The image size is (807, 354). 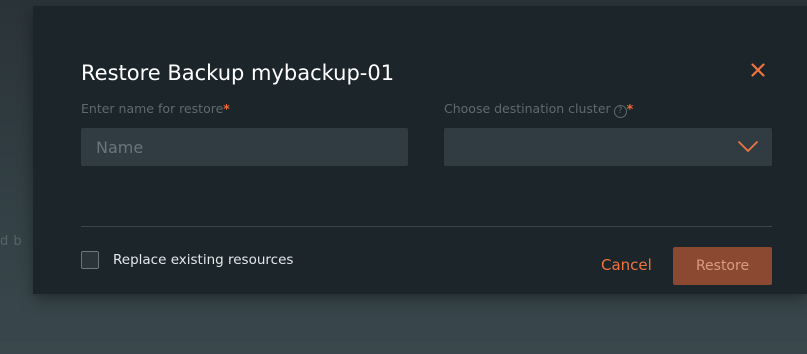 I want to click on close-icon, so click(x=758, y=70).